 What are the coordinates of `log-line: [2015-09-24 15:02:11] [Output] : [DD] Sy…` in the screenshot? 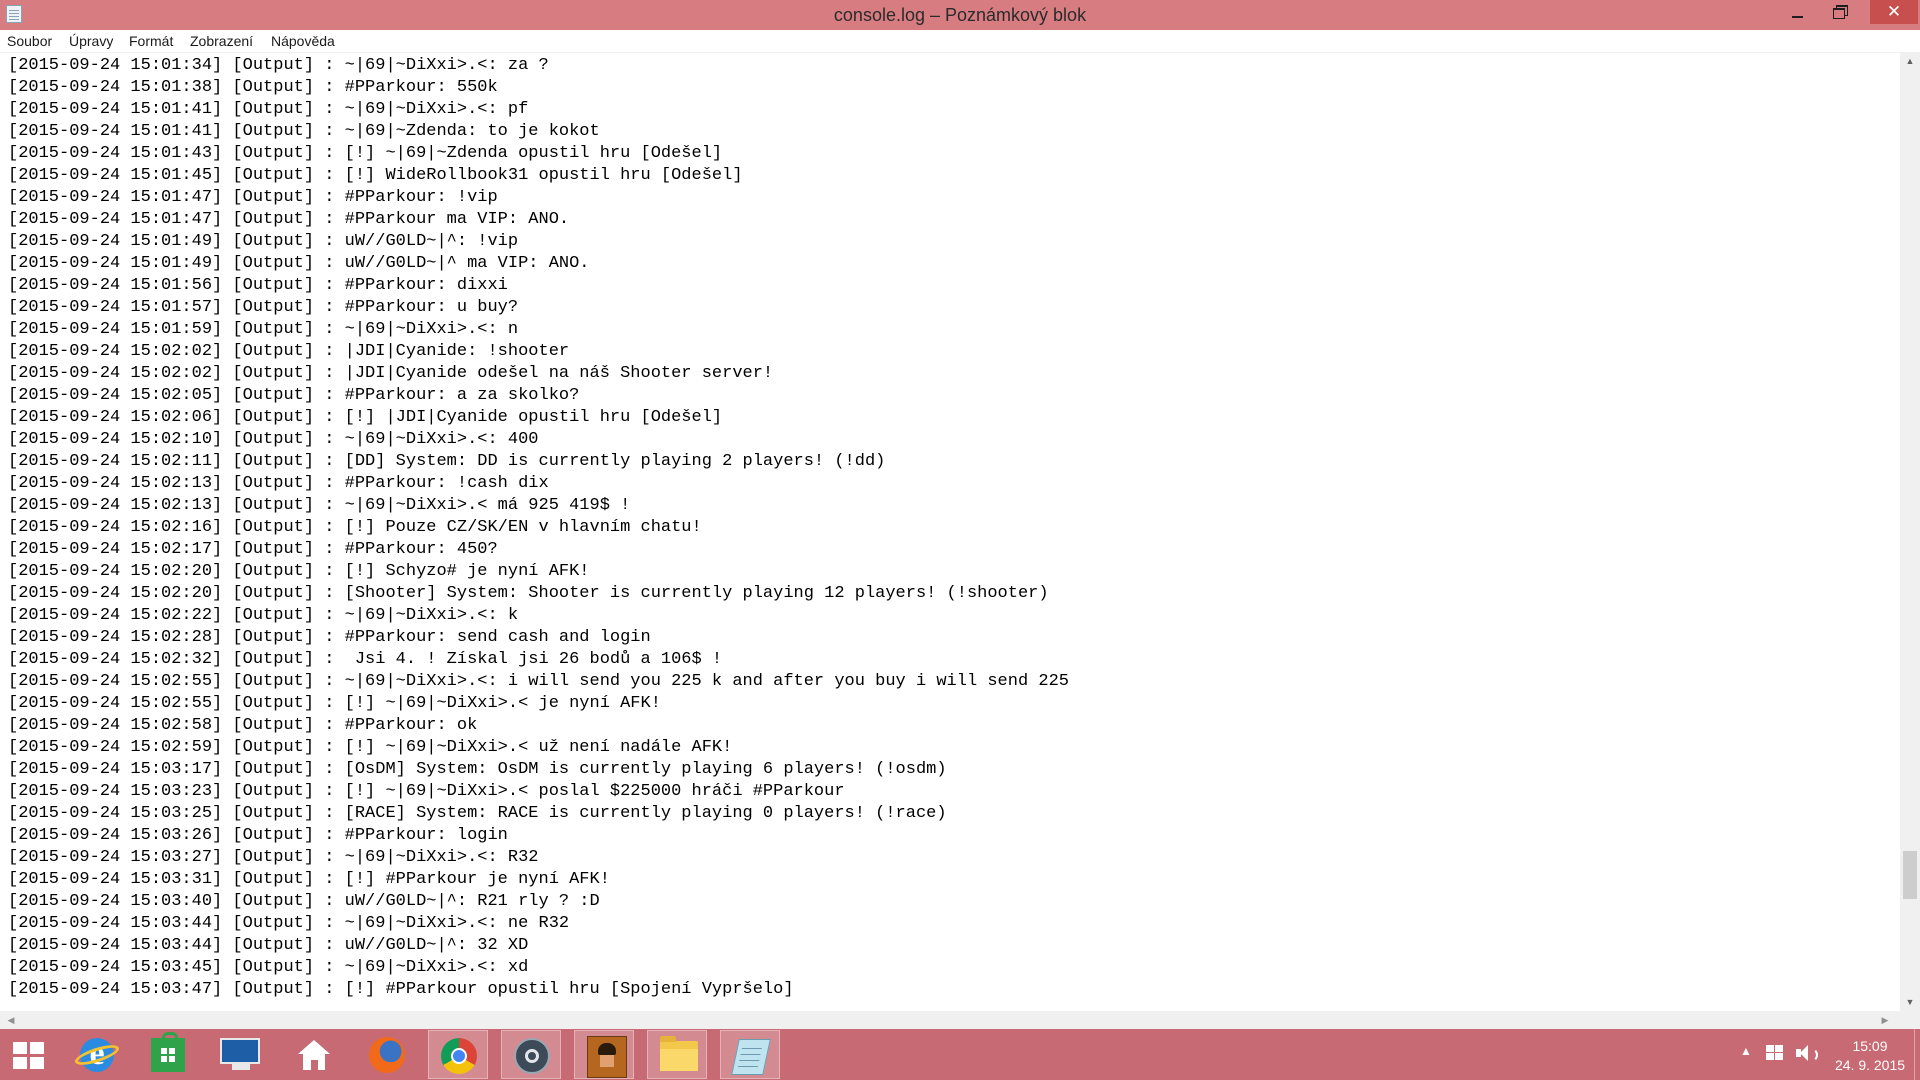 It's located at (447, 461).